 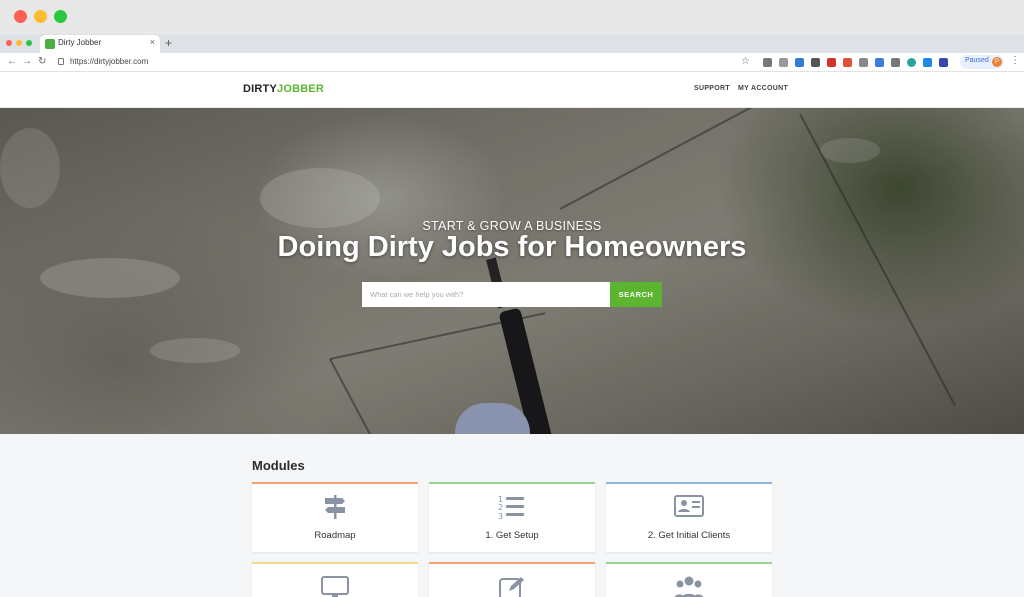 I want to click on module-card-get-setup: 123 1. Get Setup, so click(x=512, y=517).